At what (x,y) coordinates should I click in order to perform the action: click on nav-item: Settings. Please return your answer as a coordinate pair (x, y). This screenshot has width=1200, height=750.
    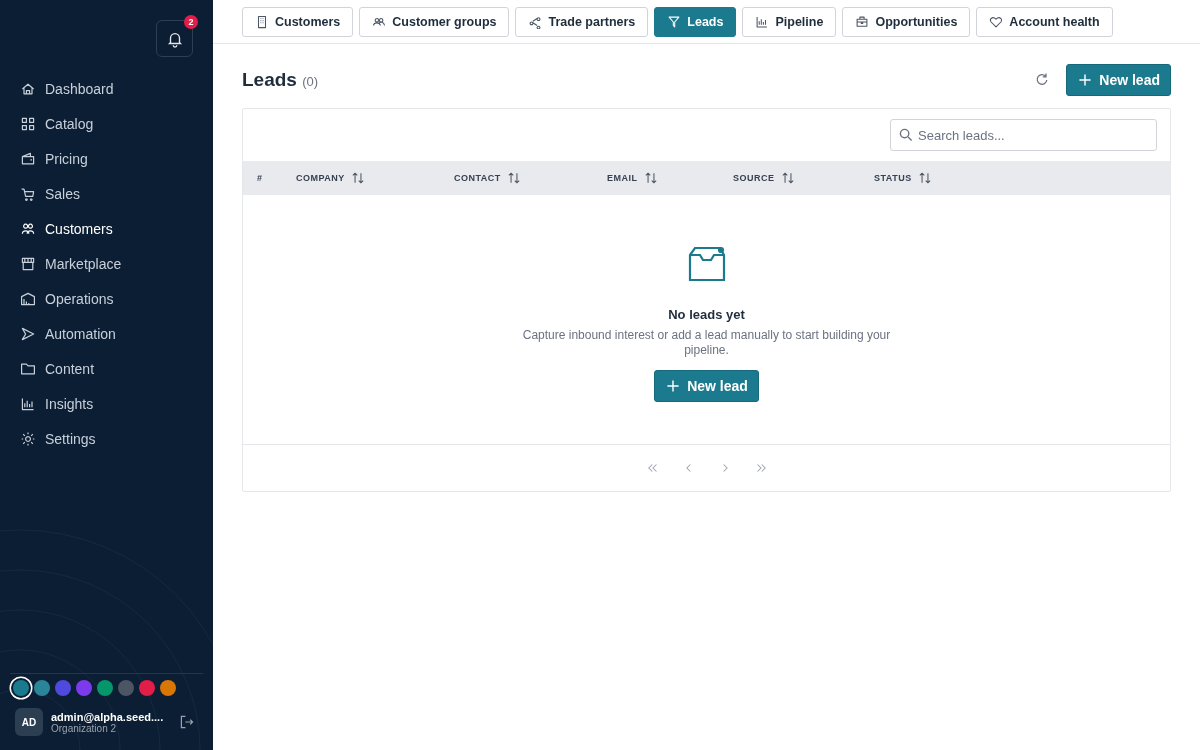
    Looking at the image, I should click on (116, 438).